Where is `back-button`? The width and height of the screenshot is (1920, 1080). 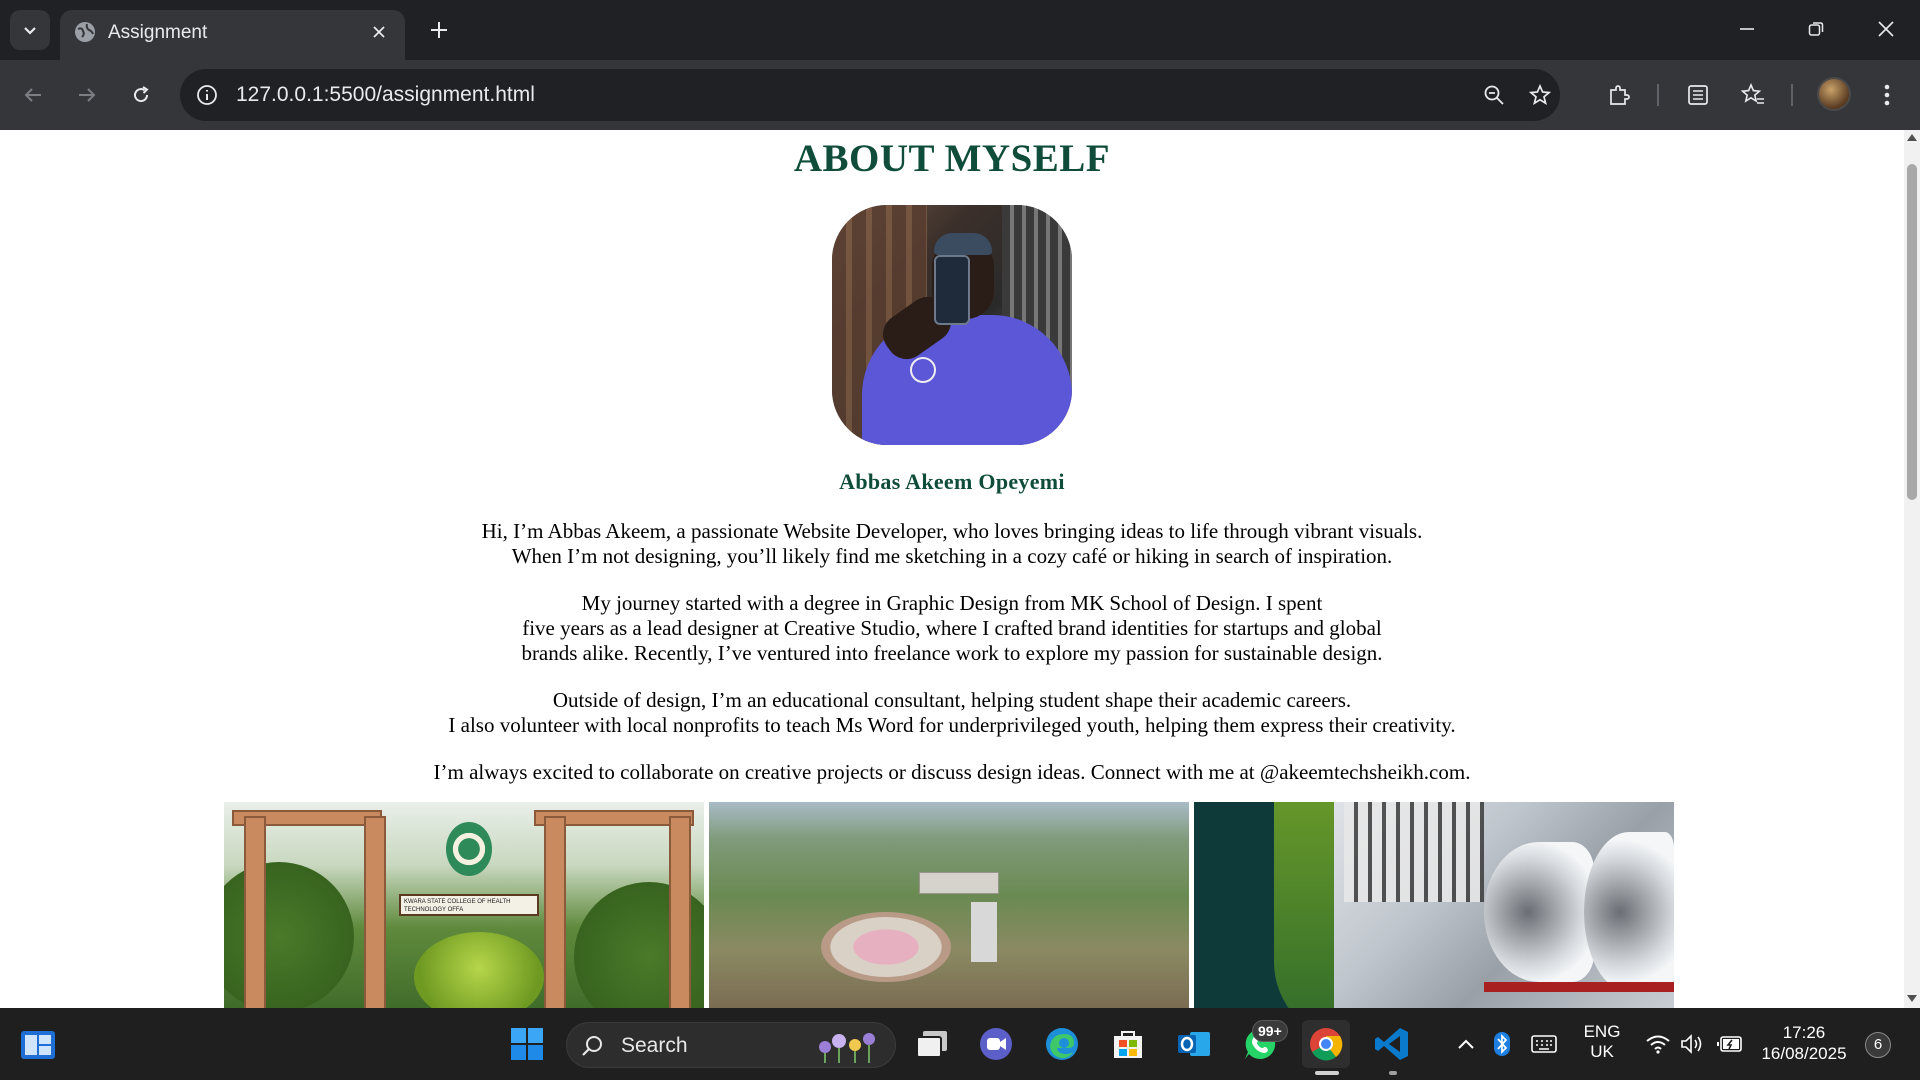
back-button is located at coordinates (33, 95).